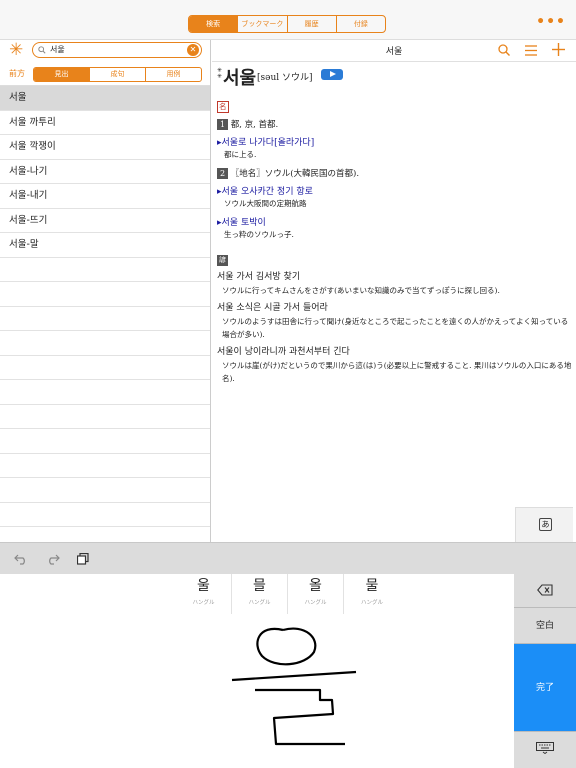 Image resolution: width=576 pixels, height=768 pixels. I want to click on keyboard-toolbar, so click(288, 558).